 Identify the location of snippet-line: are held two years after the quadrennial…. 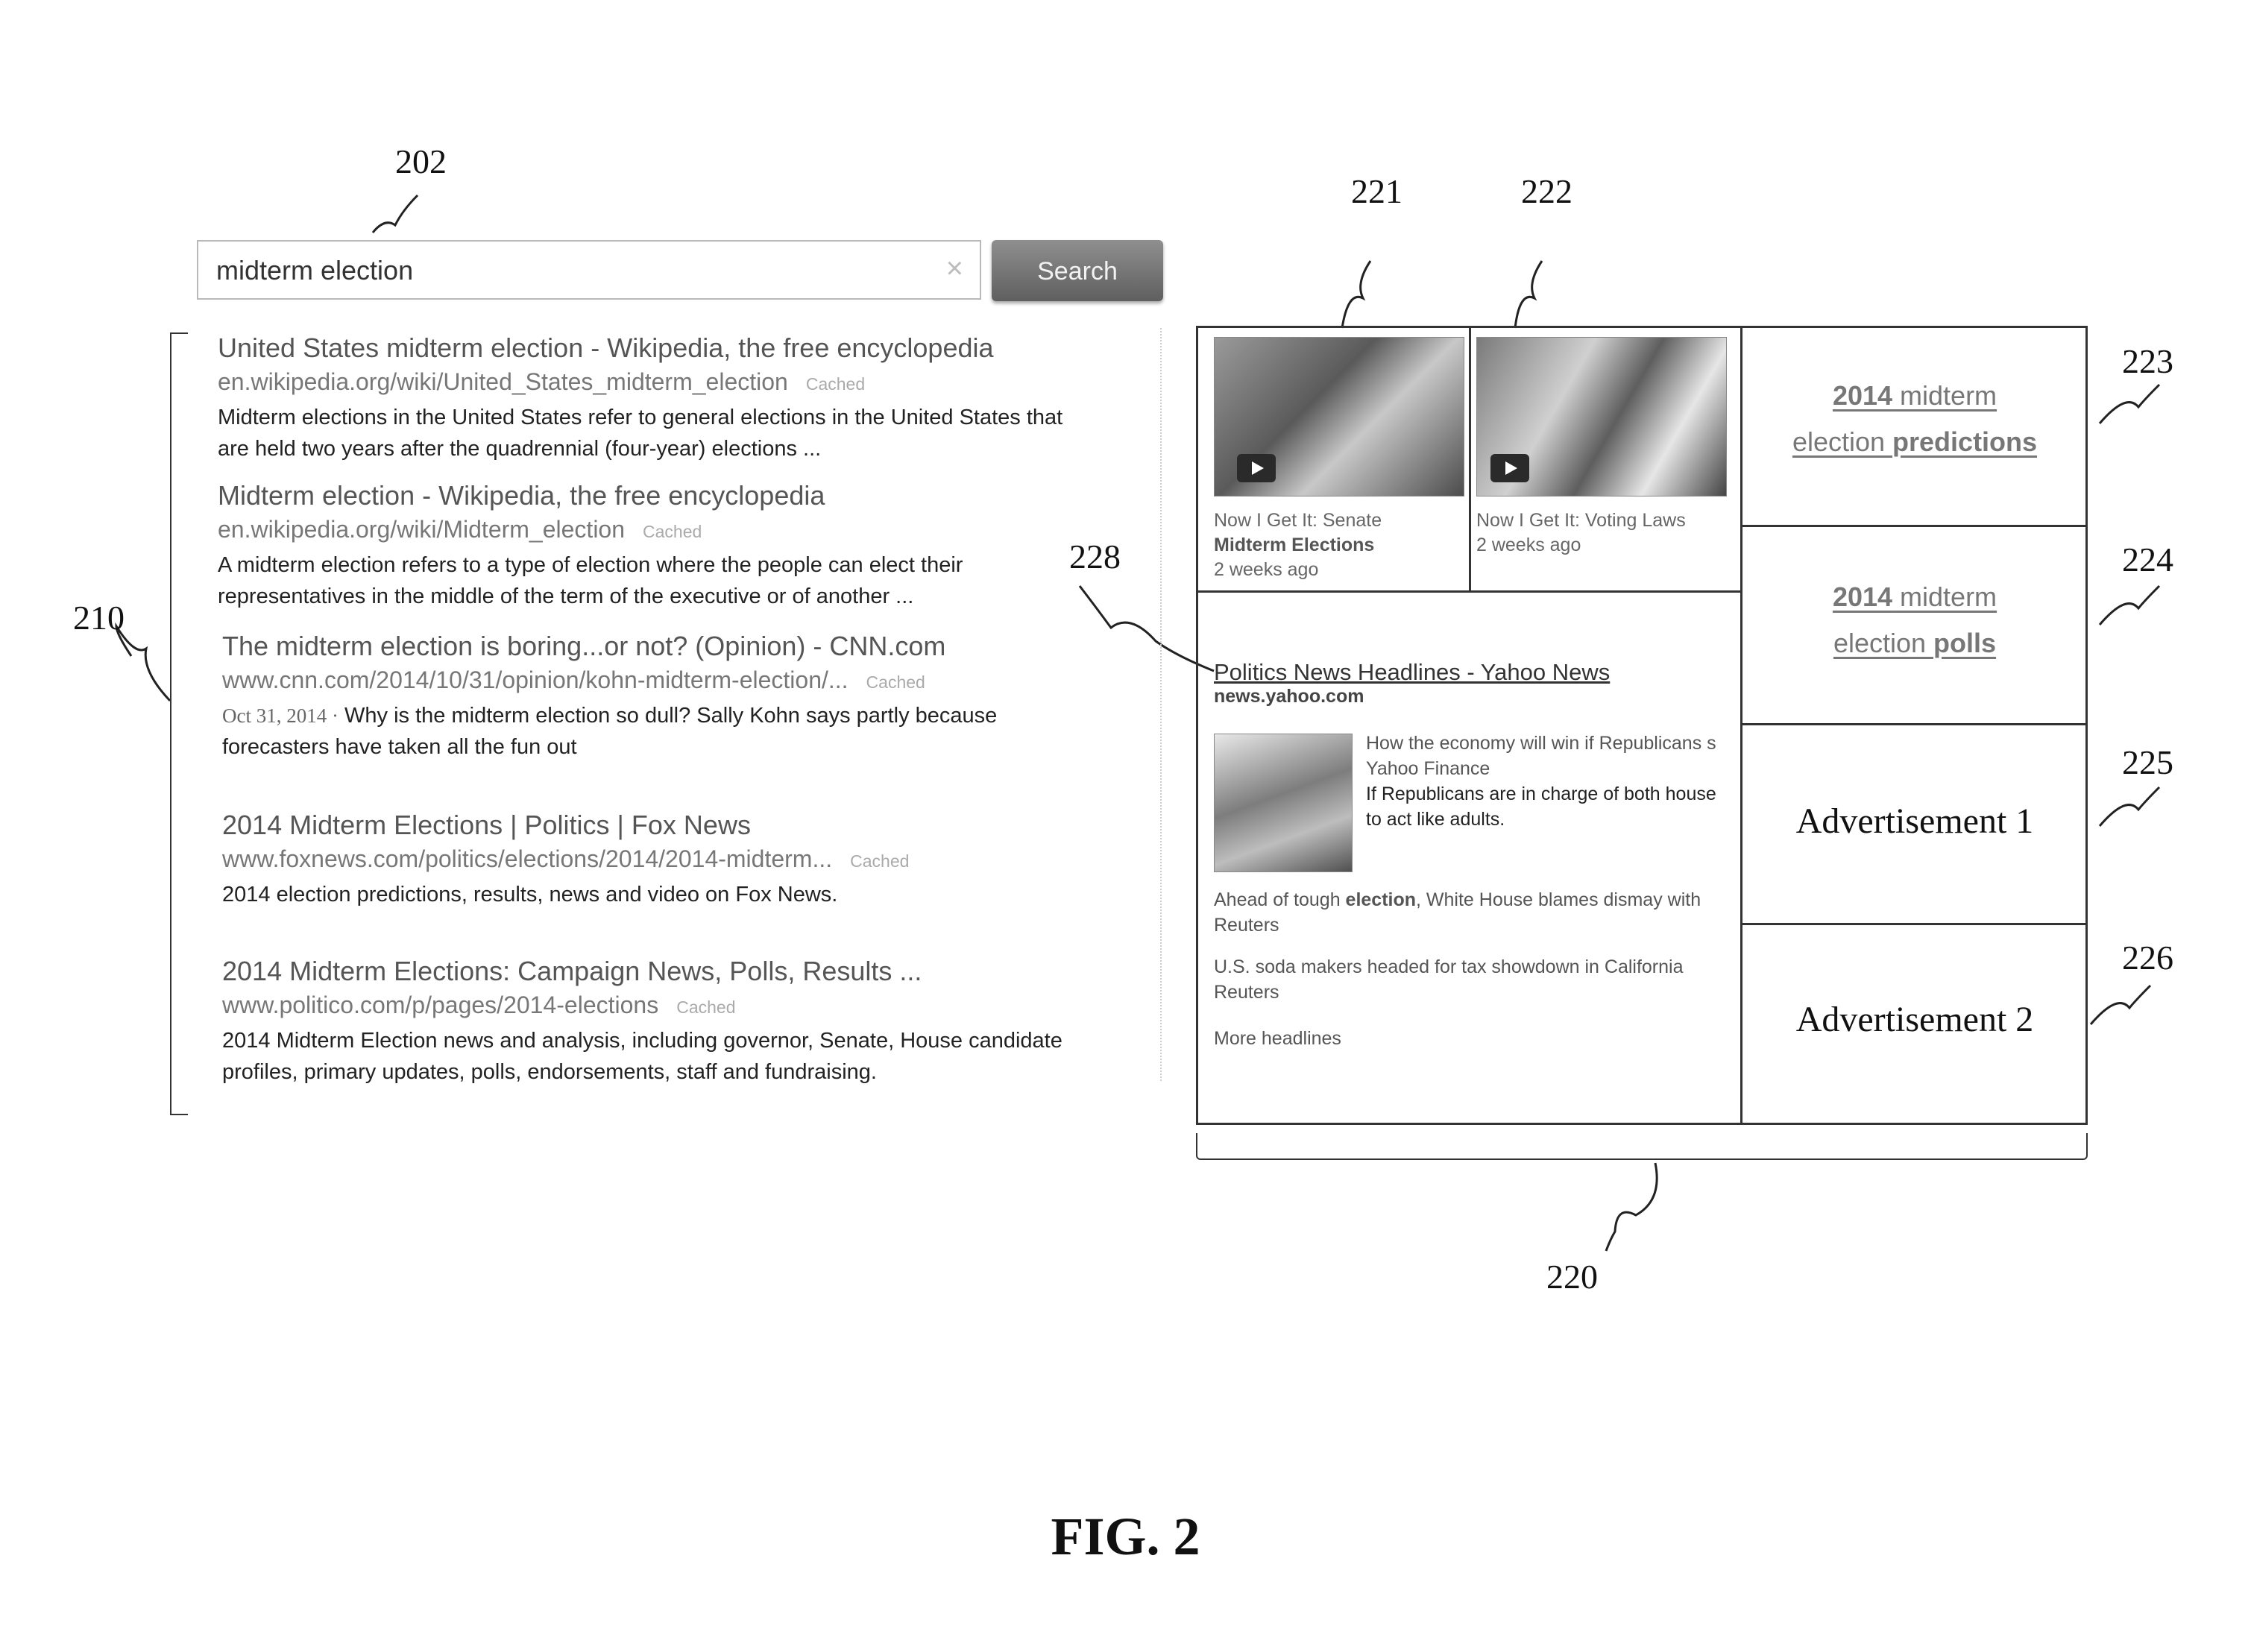
(519, 449).